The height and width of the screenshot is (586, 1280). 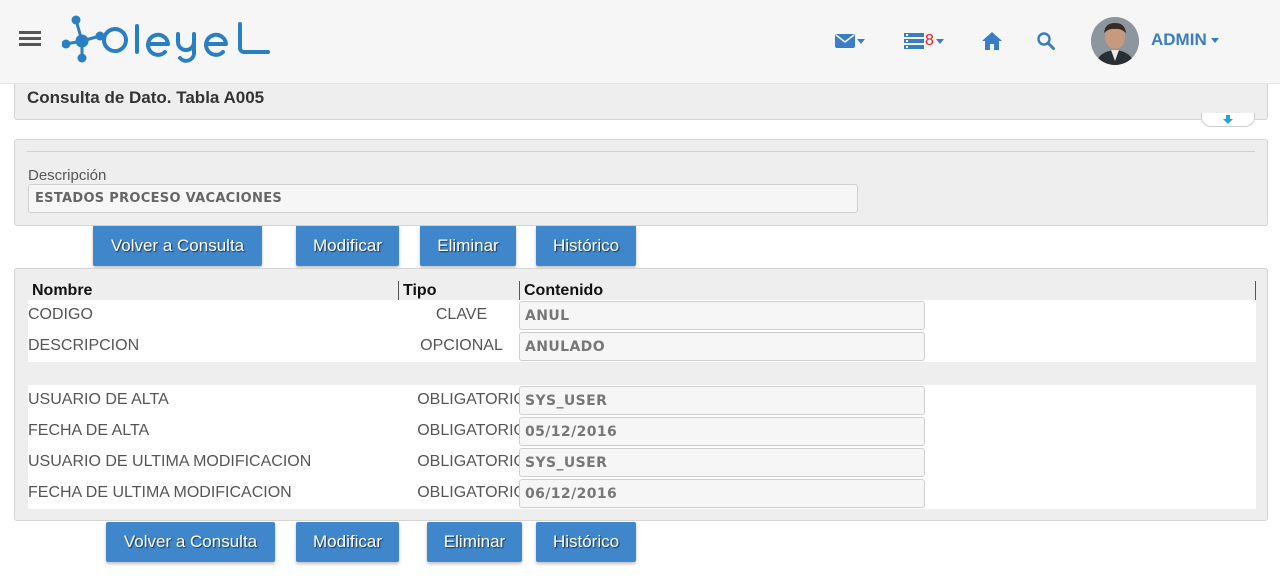 I want to click on field-value: 06/12/2016, so click(x=722, y=493).